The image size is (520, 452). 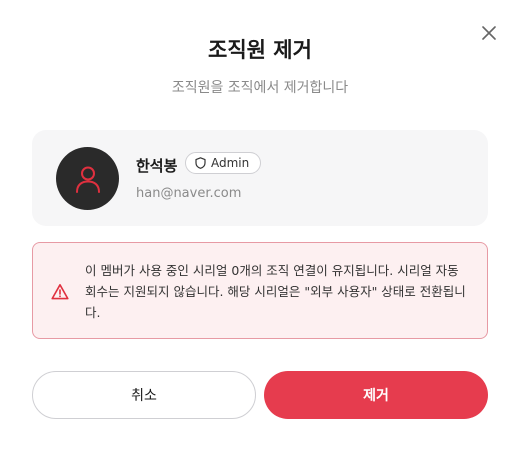 What do you see at coordinates (230, 163) in the screenshot?
I see `role-label: Admin` at bounding box center [230, 163].